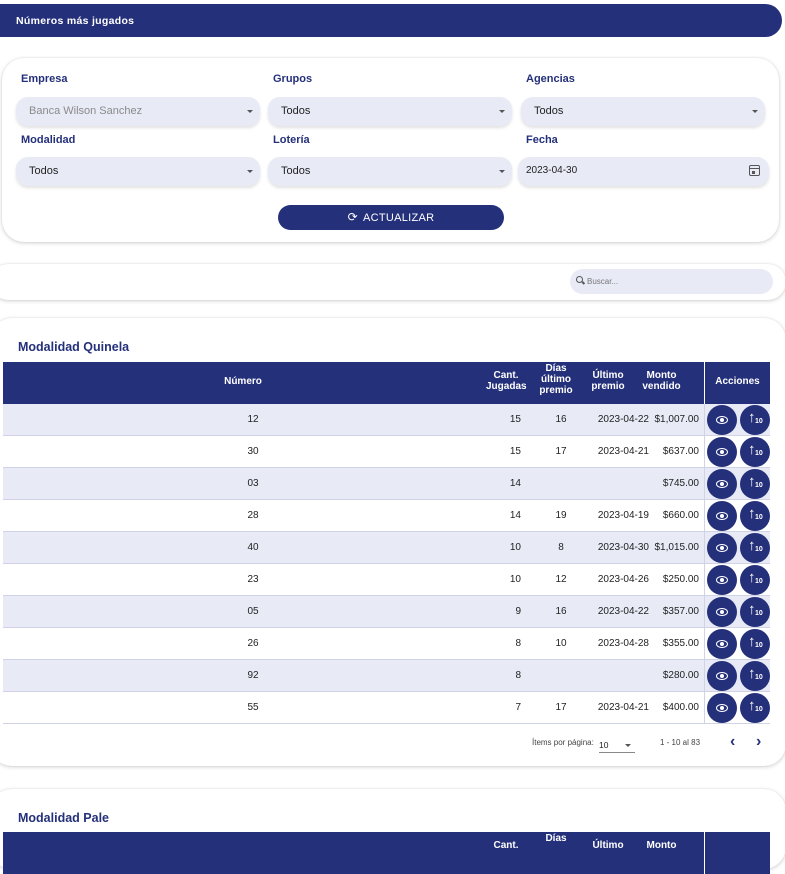 This screenshot has width=785, height=874. I want to click on loteria-value: Todos, so click(296, 171).